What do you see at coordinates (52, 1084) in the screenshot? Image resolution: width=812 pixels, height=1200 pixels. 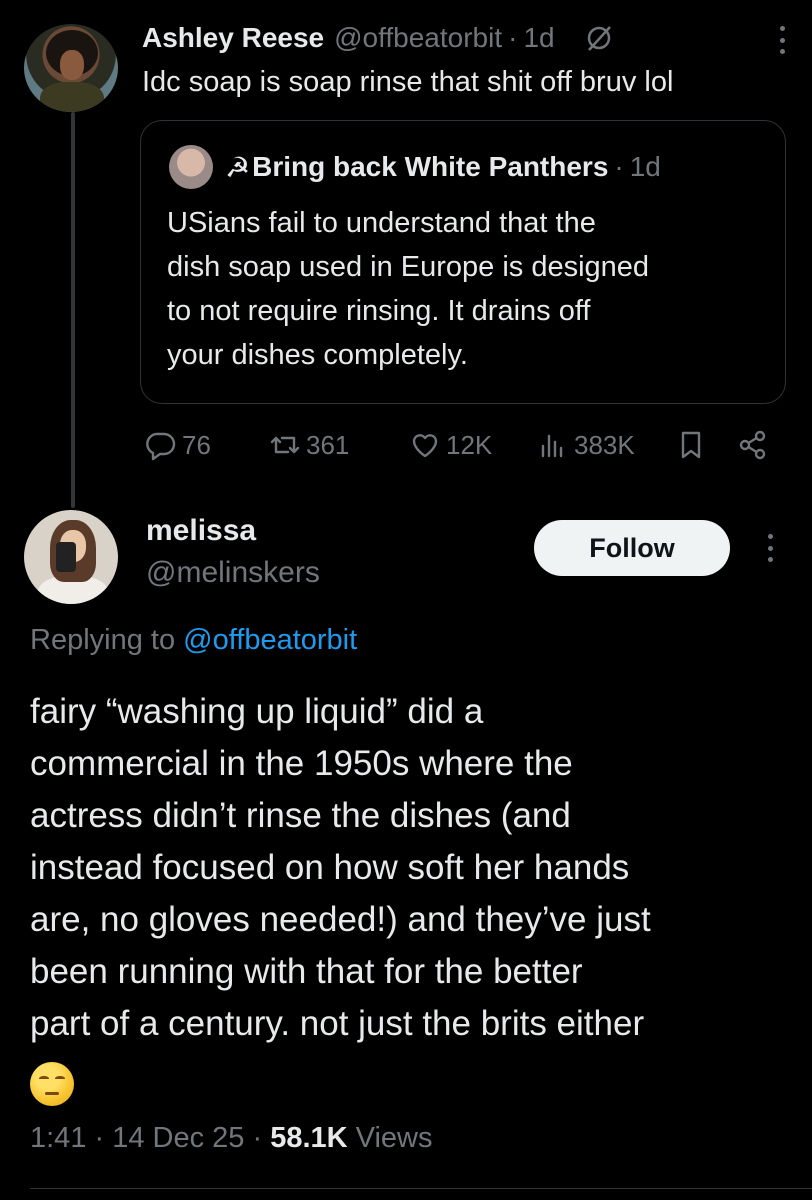 I see `unamused-face-emoji` at bounding box center [52, 1084].